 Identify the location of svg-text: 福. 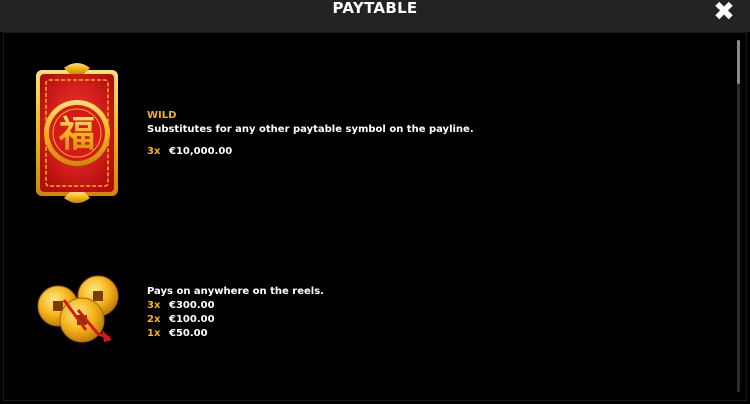
(76, 134).